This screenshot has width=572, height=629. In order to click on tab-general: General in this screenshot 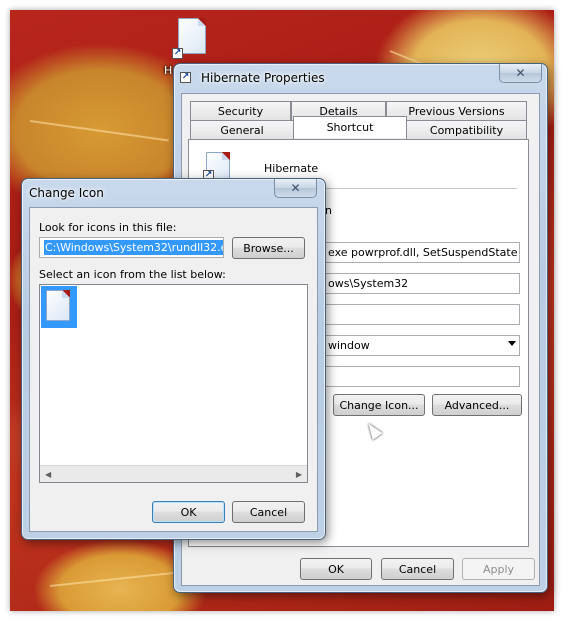, I will do `click(242, 129)`.